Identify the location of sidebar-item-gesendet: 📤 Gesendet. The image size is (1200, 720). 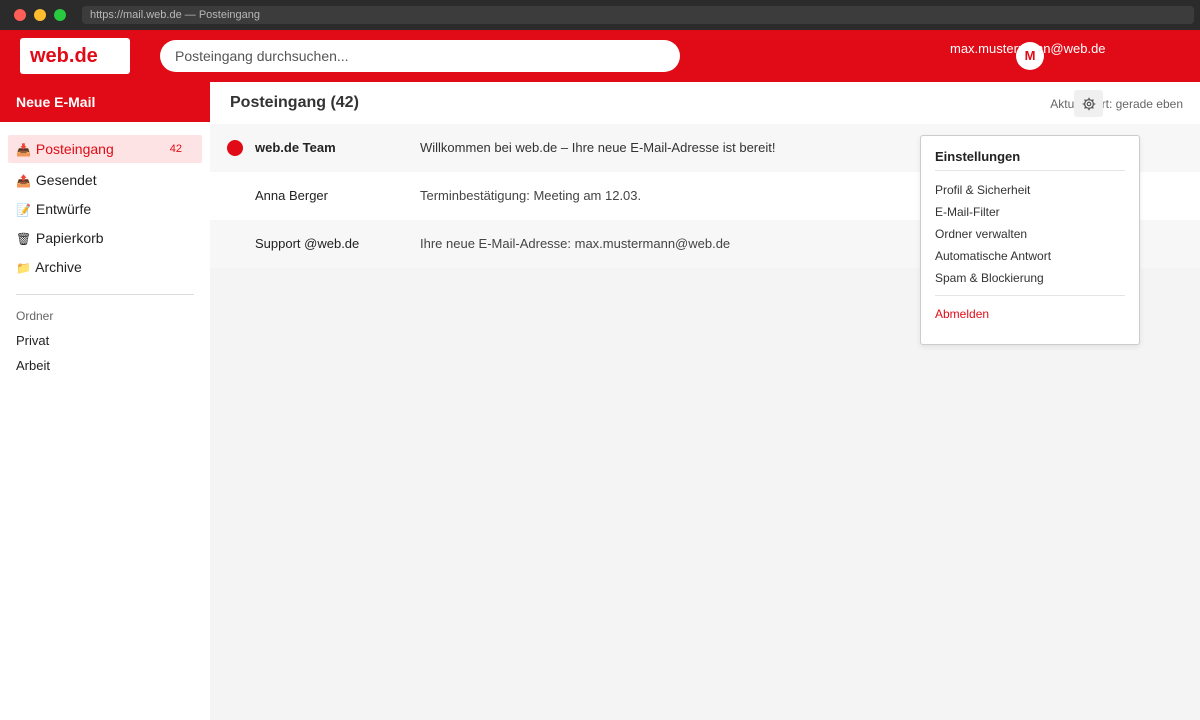
(105, 180).